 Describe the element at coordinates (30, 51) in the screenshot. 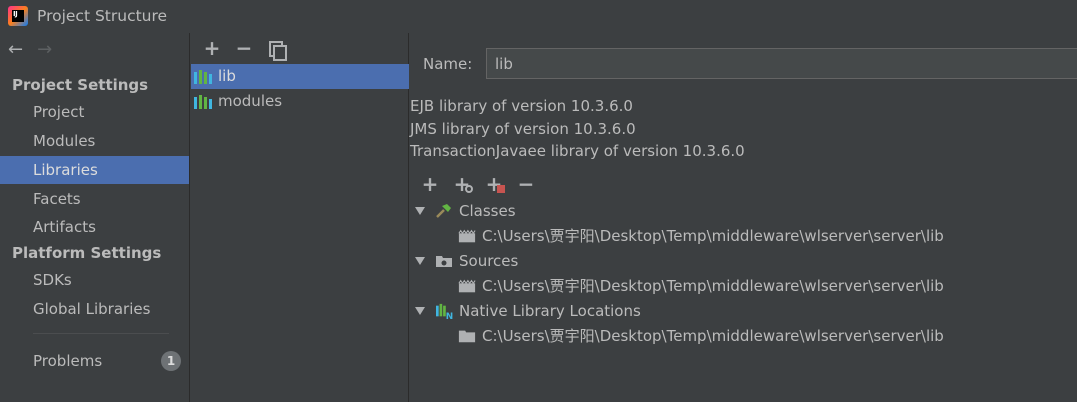

I see `history-nav: ← →` at that location.